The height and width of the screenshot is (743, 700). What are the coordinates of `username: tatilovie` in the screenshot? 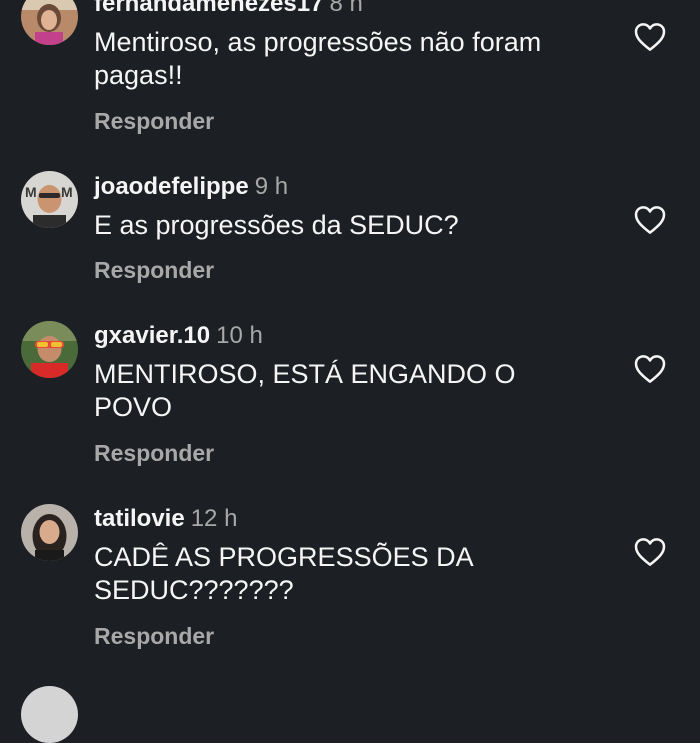 It's located at (139, 518).